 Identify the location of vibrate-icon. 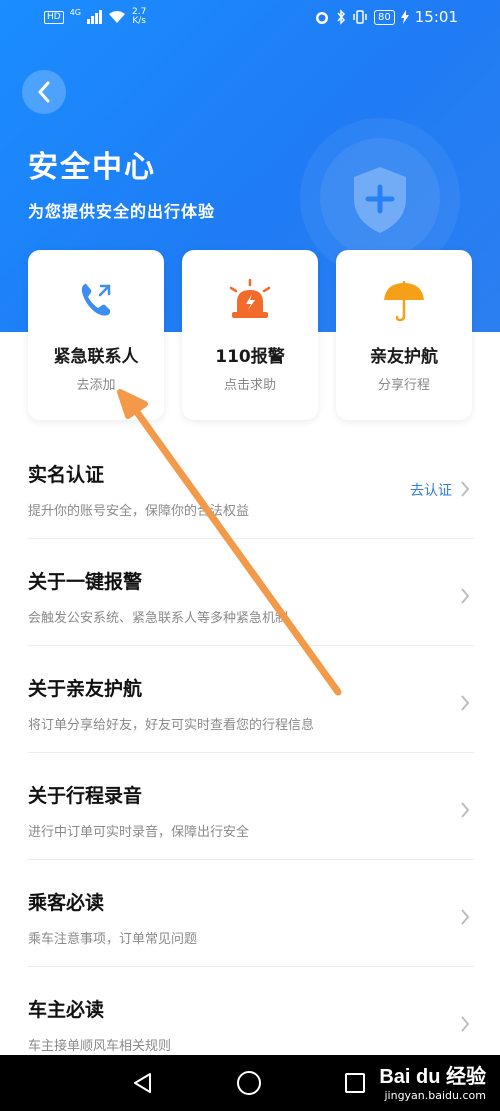
(360, 17).